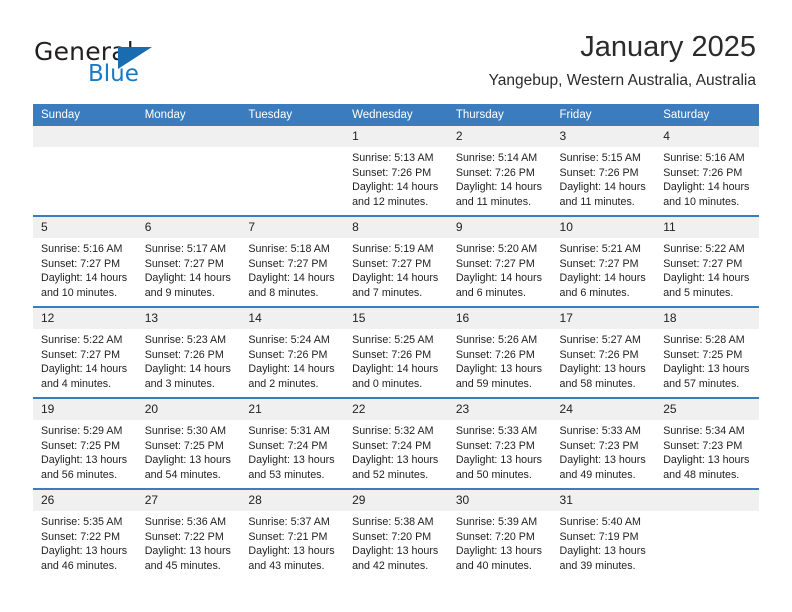 This screenshot has height=612, width=792. Describe the element at coordinates (599, 536) in the screenshot. I see `sunset-text: Sunset: 7:19 PM` at that location.